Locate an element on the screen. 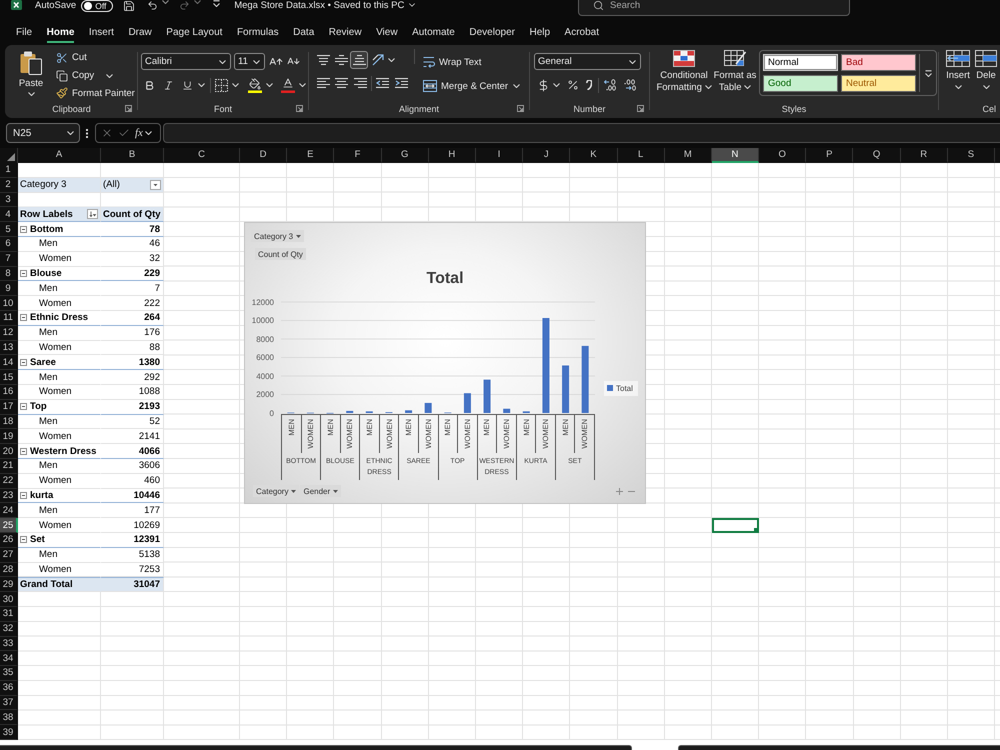 The image size is (1000, 750). column-header: D is located at coordinates (264, 155).